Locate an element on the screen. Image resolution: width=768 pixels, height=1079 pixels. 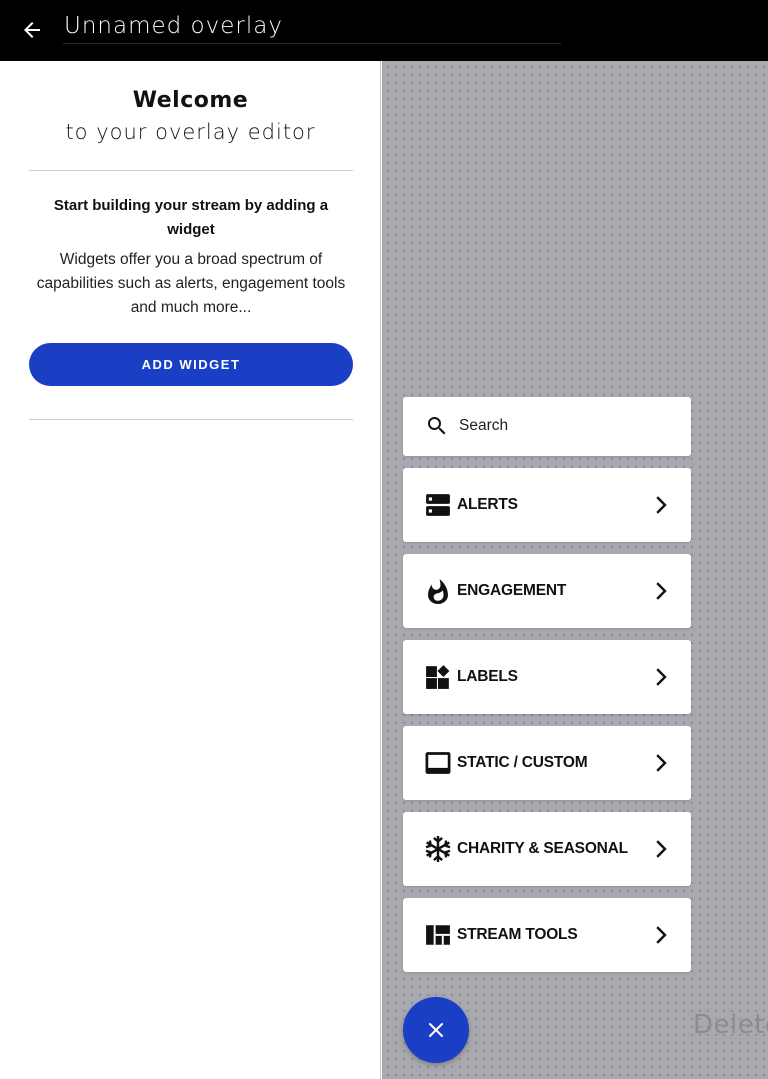
close-icon is located at coordinates (436, 1030).